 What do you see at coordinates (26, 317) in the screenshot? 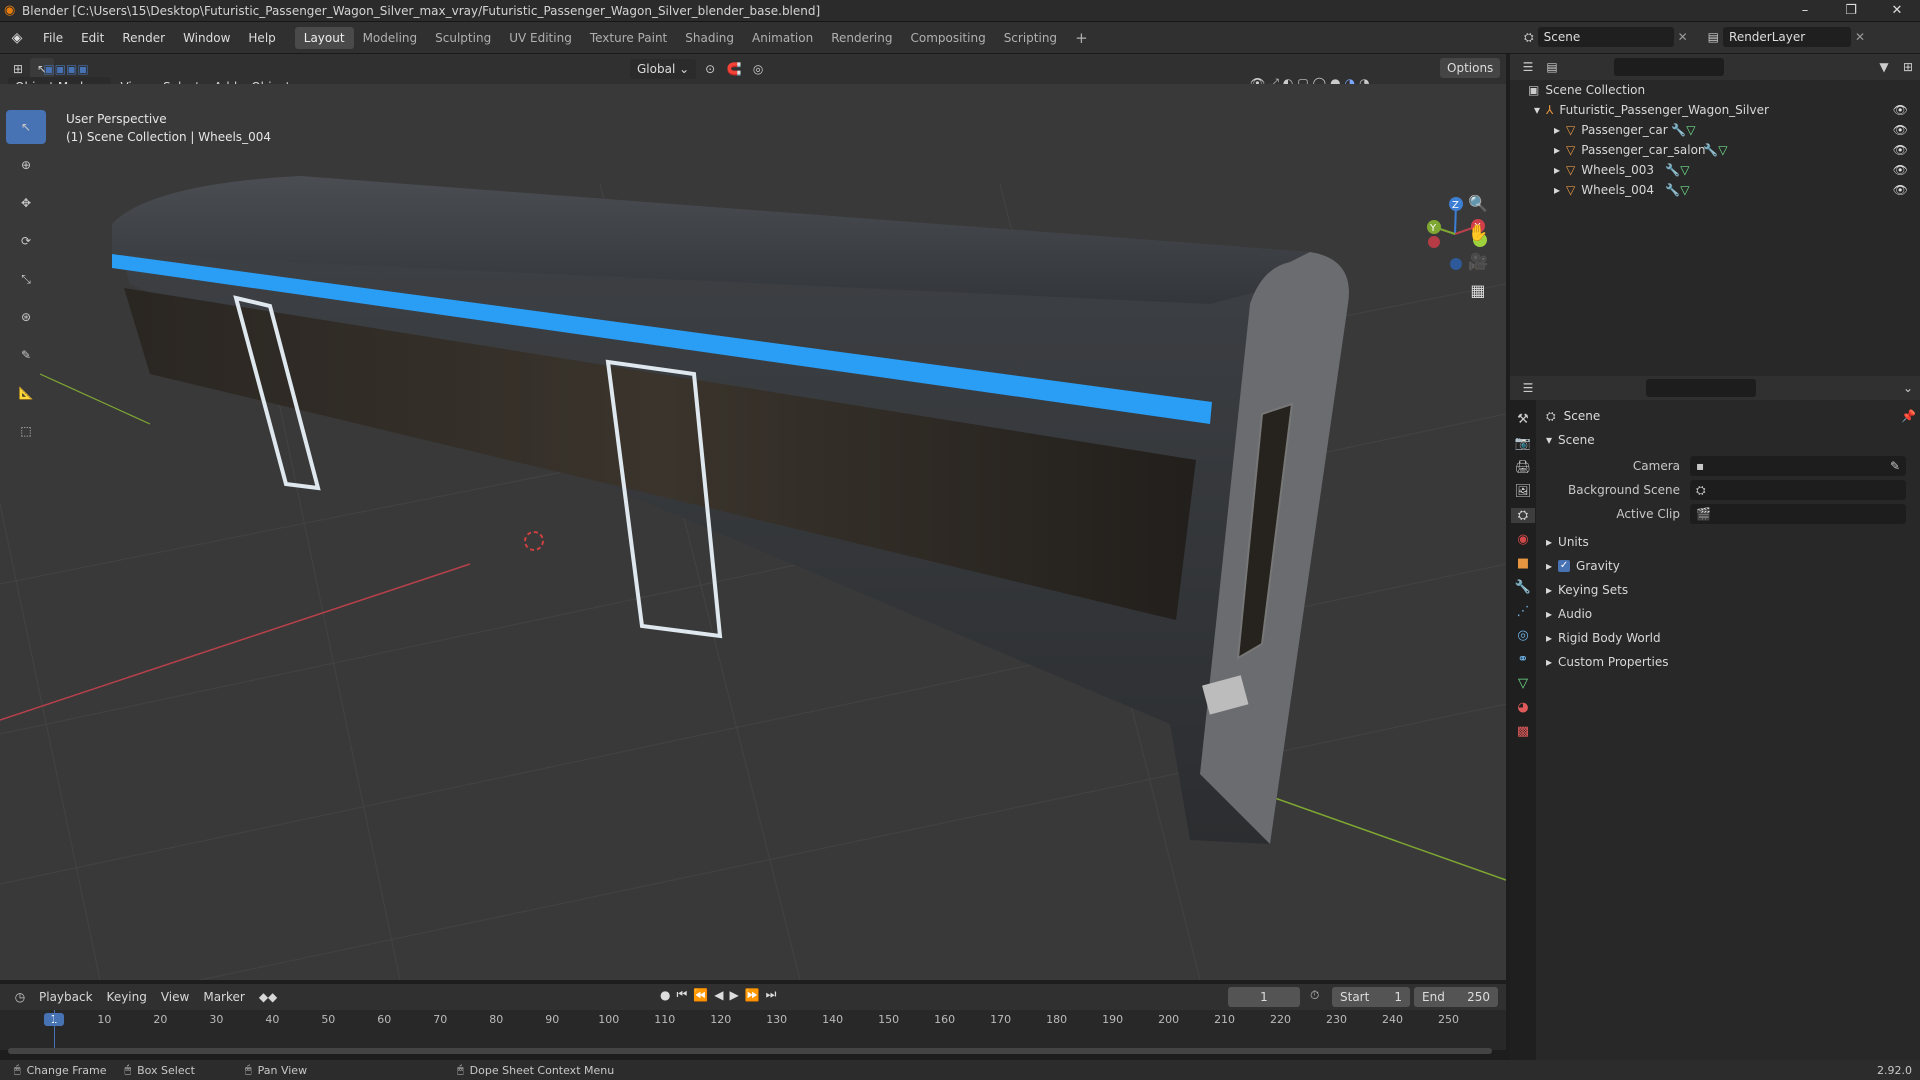
I see `transform-tool-icon: ⊛` at bounding box center [26, 317].